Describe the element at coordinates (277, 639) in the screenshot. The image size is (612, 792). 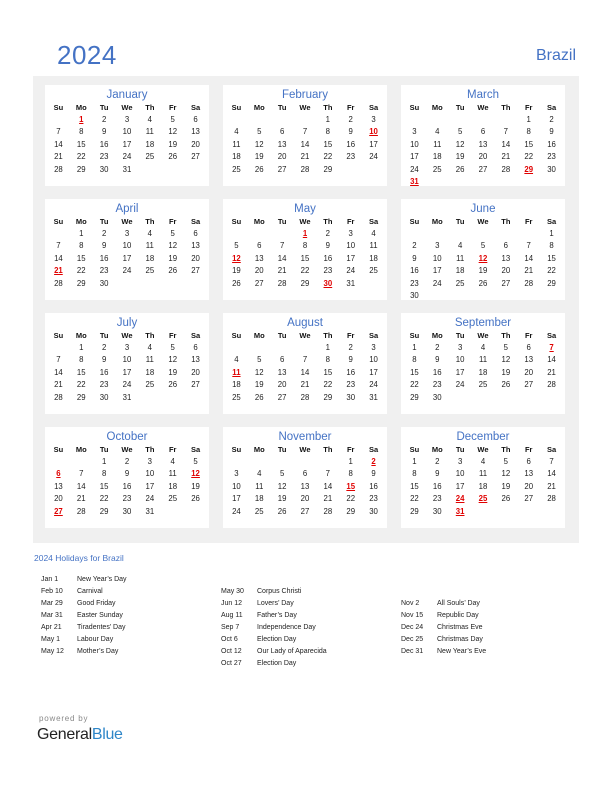
I see `holiday-name: Election Day` at that location.